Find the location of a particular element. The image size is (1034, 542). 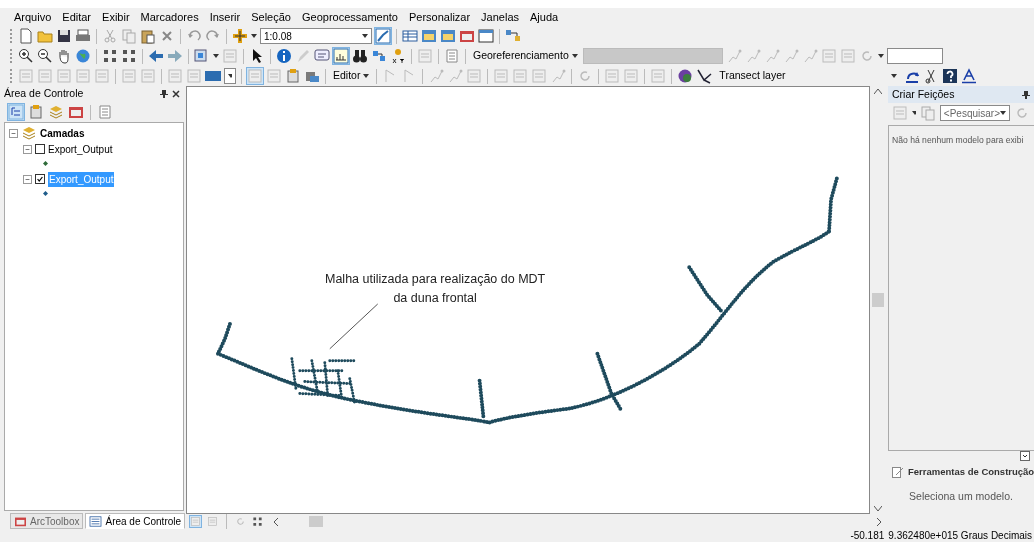

new-document-icon is located at coordinates (26, 36).